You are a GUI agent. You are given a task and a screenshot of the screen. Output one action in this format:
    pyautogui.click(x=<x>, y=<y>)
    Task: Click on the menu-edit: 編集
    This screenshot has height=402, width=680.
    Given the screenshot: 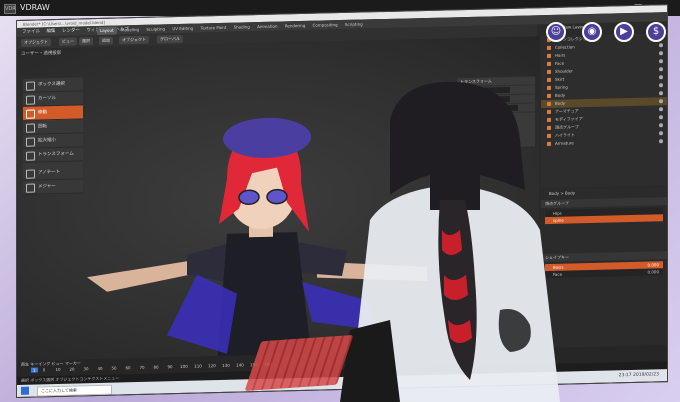 What is the action you would take?
    pyautogui.click(x=50, y=31)
    